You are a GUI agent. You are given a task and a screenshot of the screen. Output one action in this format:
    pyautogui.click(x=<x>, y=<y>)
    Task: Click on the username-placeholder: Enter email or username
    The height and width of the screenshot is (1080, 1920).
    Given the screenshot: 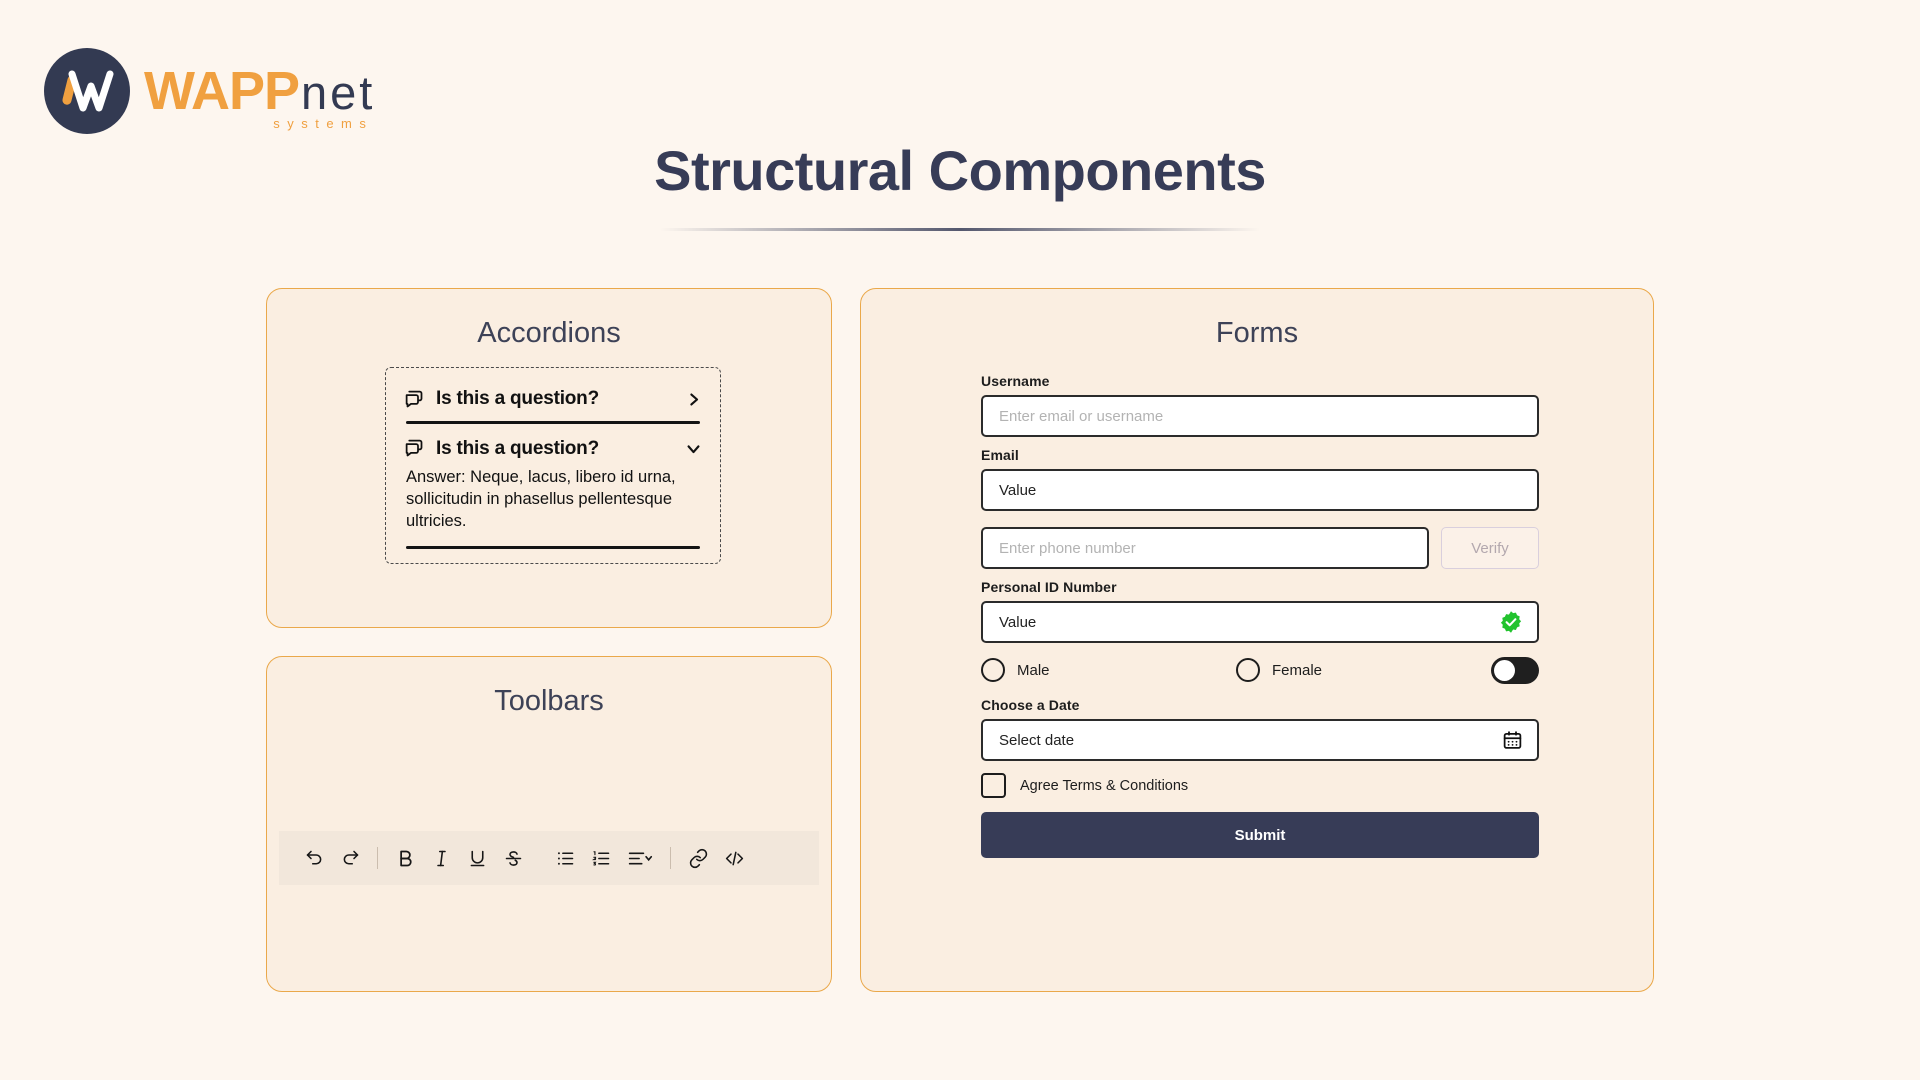 What is the action you would take?
    pyautogui.click(x=1081, y=416)
    